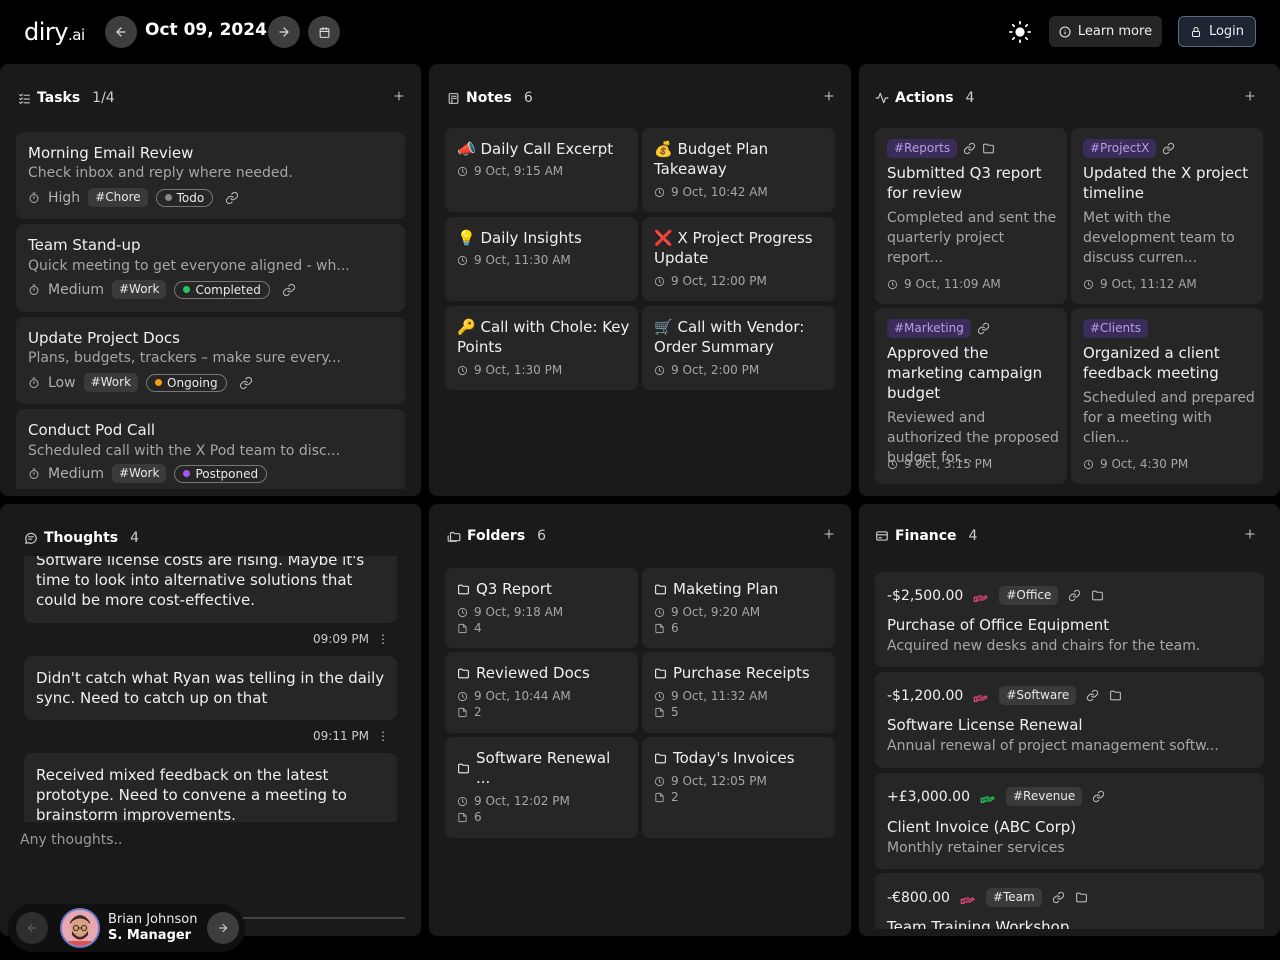 The image size is (1280, 960). I want to click on folder-time: 9 Oct, 11:32 AM, so click(711, 696).